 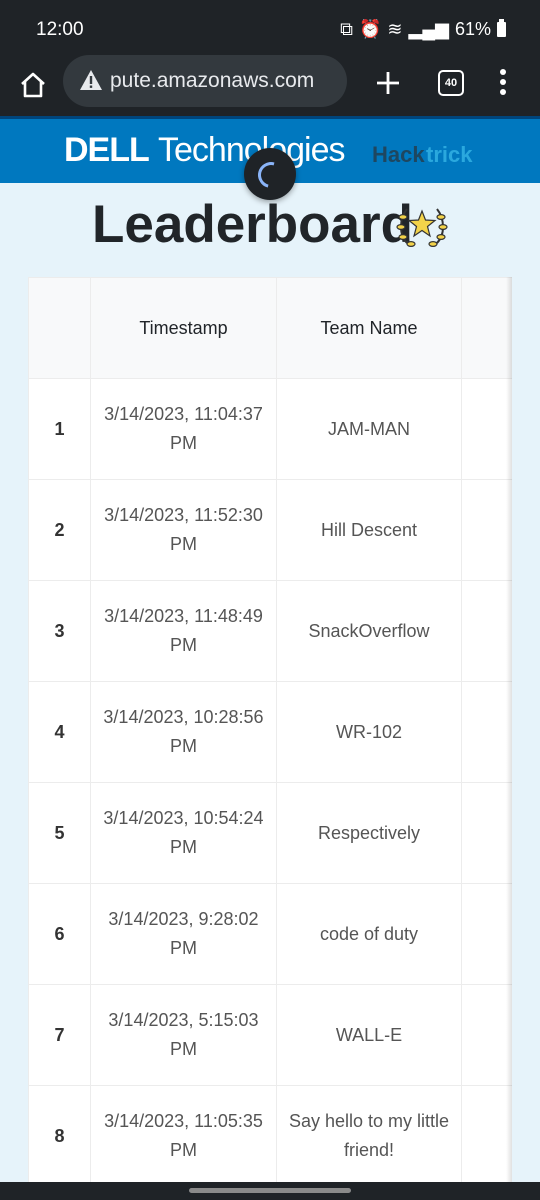 What do you see at coordinates (369, 1035) in the screenshot?
I see `team-name-cell: WALL-E` at bounding box center [369, 1035].